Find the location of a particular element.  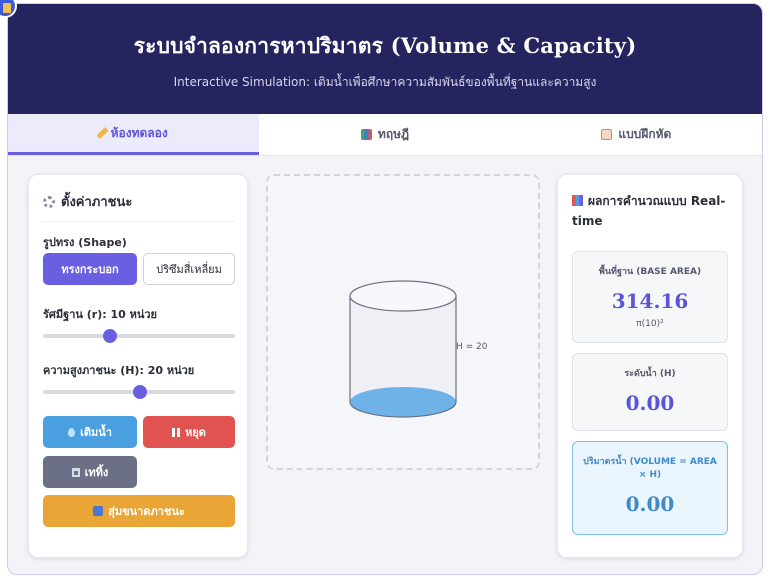

results-title-text: ผลการคำนวณแบบ Real-time is located at coordinates (649, 211).